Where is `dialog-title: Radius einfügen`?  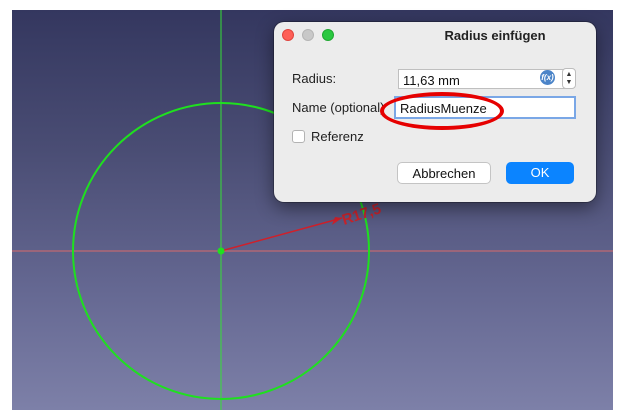 dialog-title: Radius einfügen is located at coordinates (495, 35).